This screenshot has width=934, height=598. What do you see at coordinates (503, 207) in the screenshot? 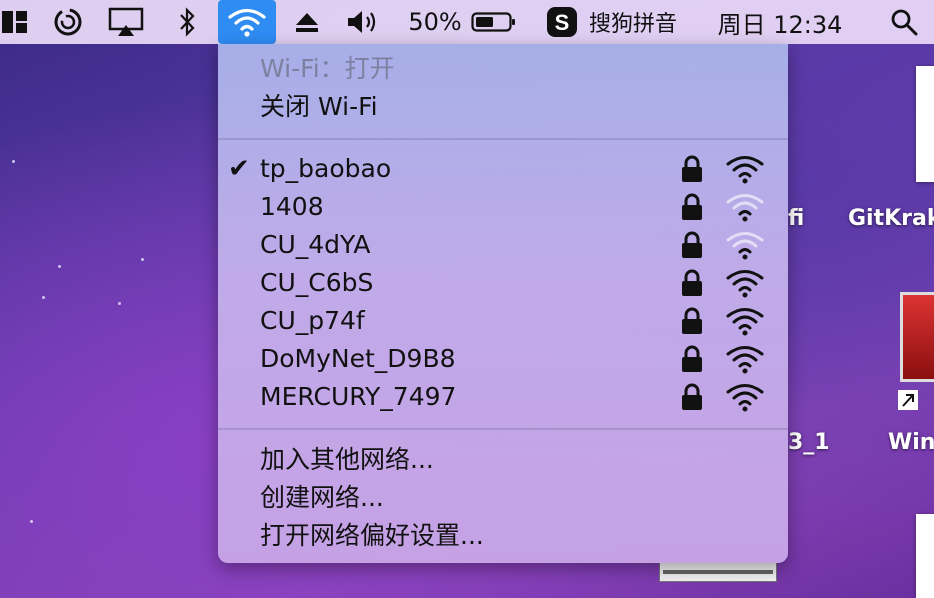
I see `network-item: 1408` at bounding box center [503, 207].